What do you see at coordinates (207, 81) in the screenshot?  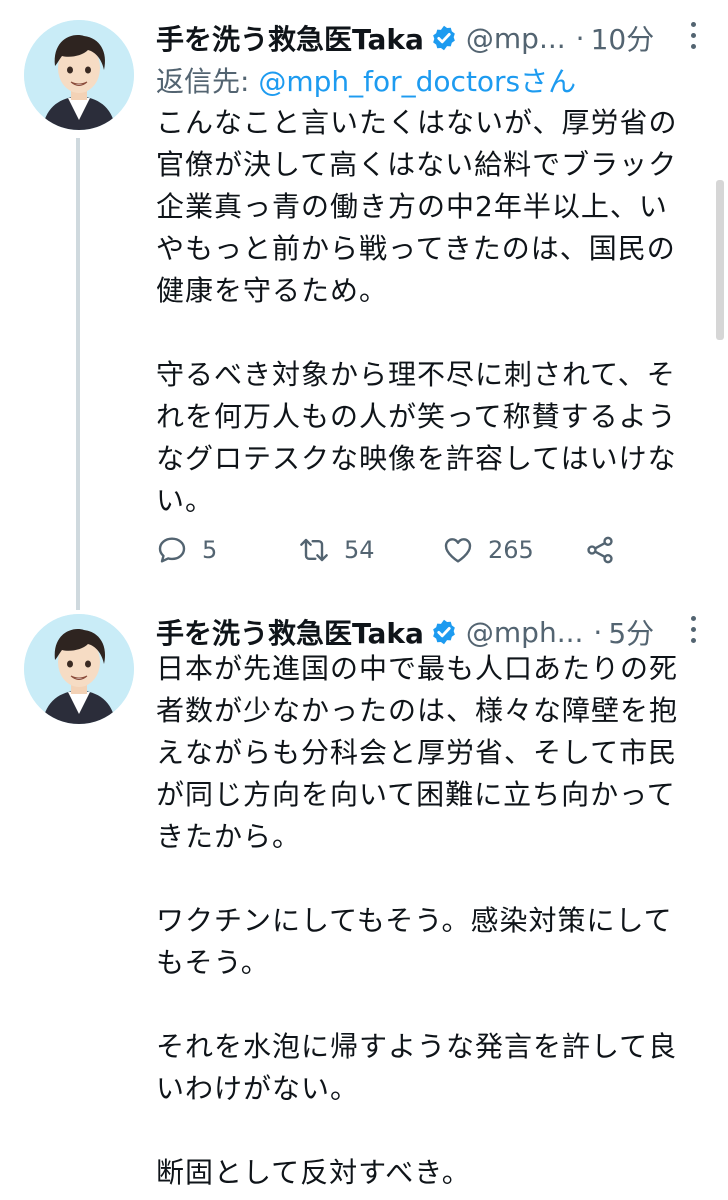 I see `replying-prefix: 返信先:` at bounding box center [207, 81].